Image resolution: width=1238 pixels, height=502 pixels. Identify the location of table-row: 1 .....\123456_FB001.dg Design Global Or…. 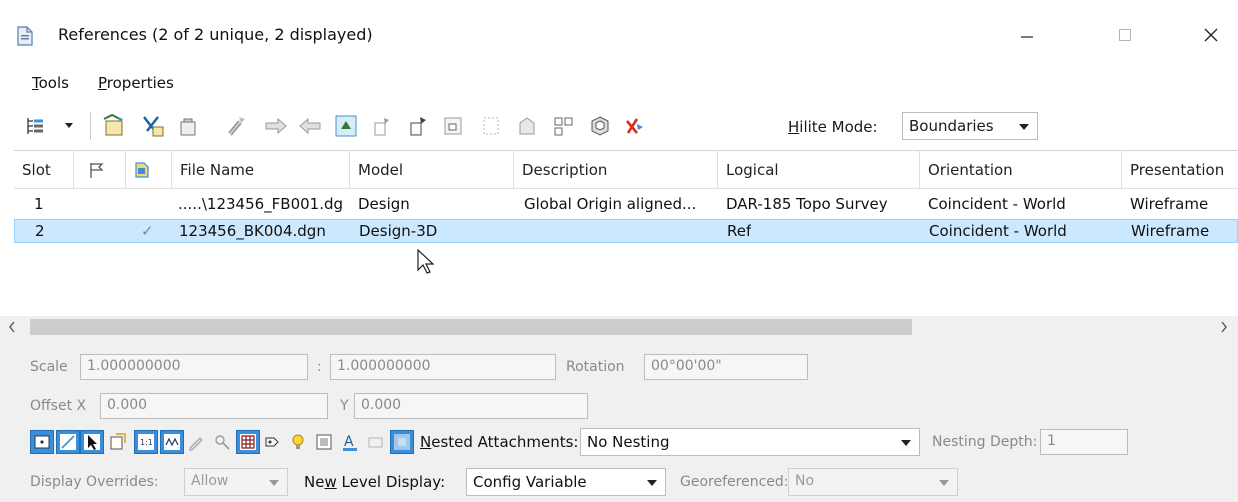
(626, 205).